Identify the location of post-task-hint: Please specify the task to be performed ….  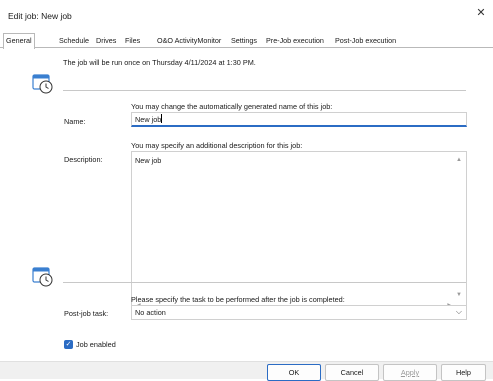
(238, 299).